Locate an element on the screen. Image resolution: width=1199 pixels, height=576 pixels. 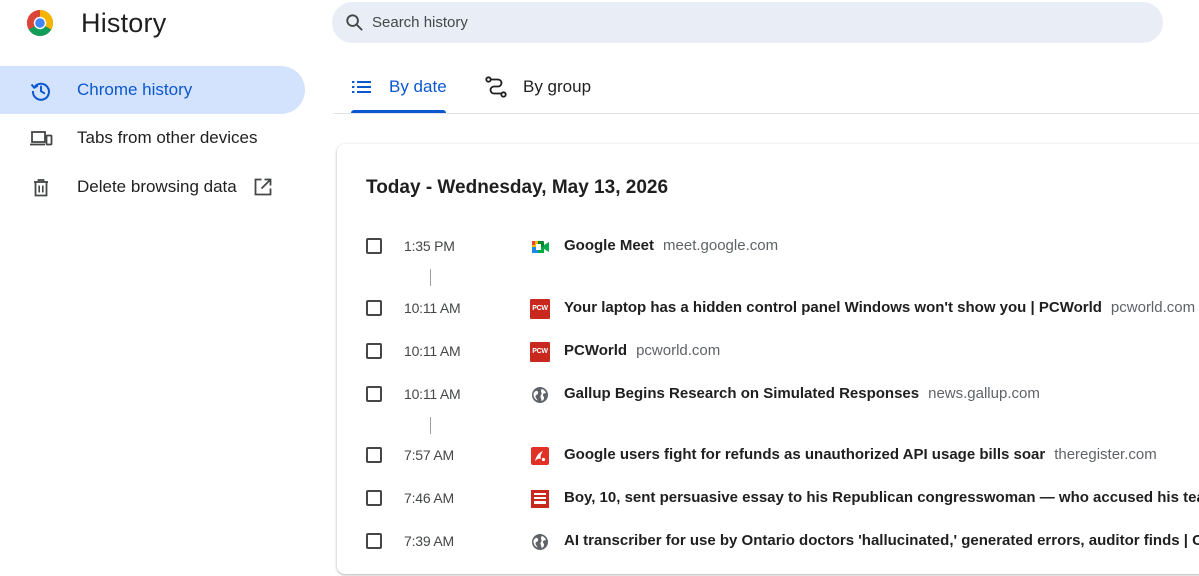
domain-text: meet.google.com is located at coordinates (721, 245).